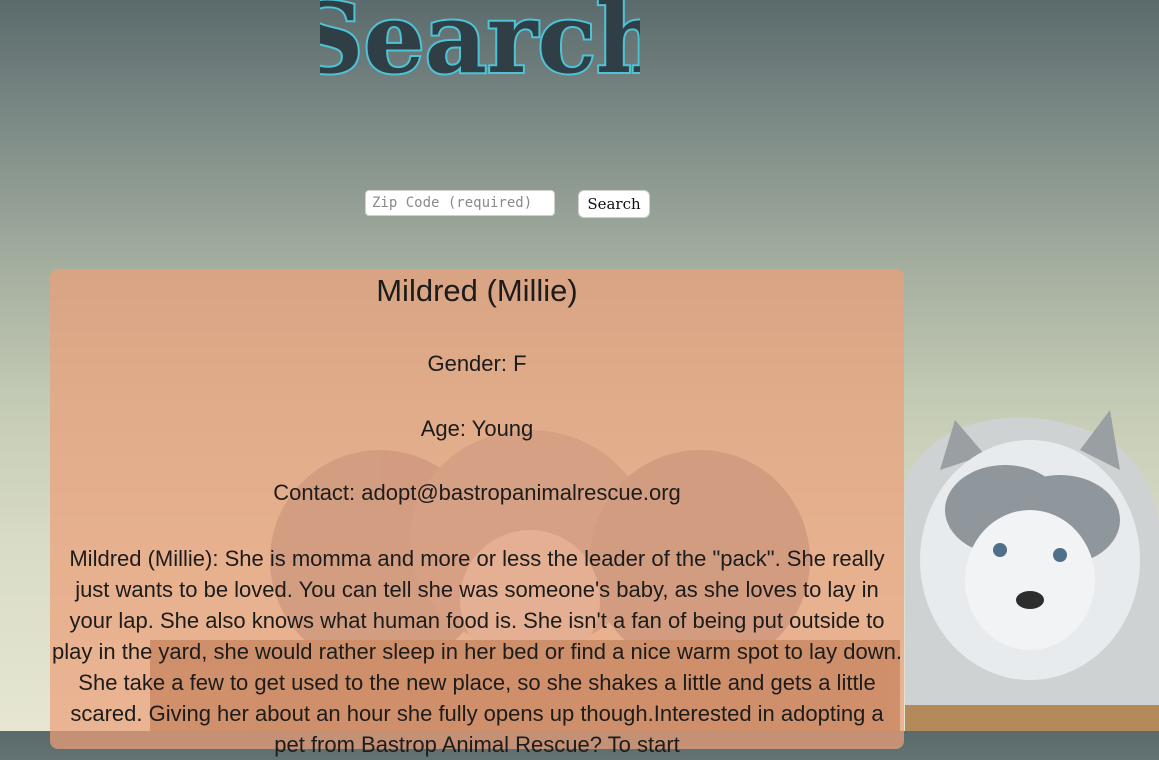 The image size is (1159, 760). I want to click on page-title: Search, so click(480, 47).